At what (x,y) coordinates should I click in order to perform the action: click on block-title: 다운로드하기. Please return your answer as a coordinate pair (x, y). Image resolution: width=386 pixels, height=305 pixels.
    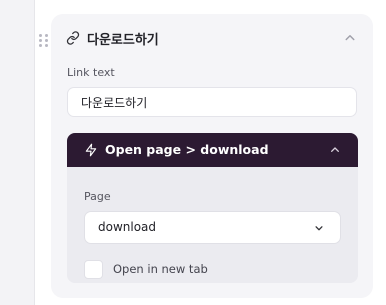
    Looking at the image, I should click on (123, 40).